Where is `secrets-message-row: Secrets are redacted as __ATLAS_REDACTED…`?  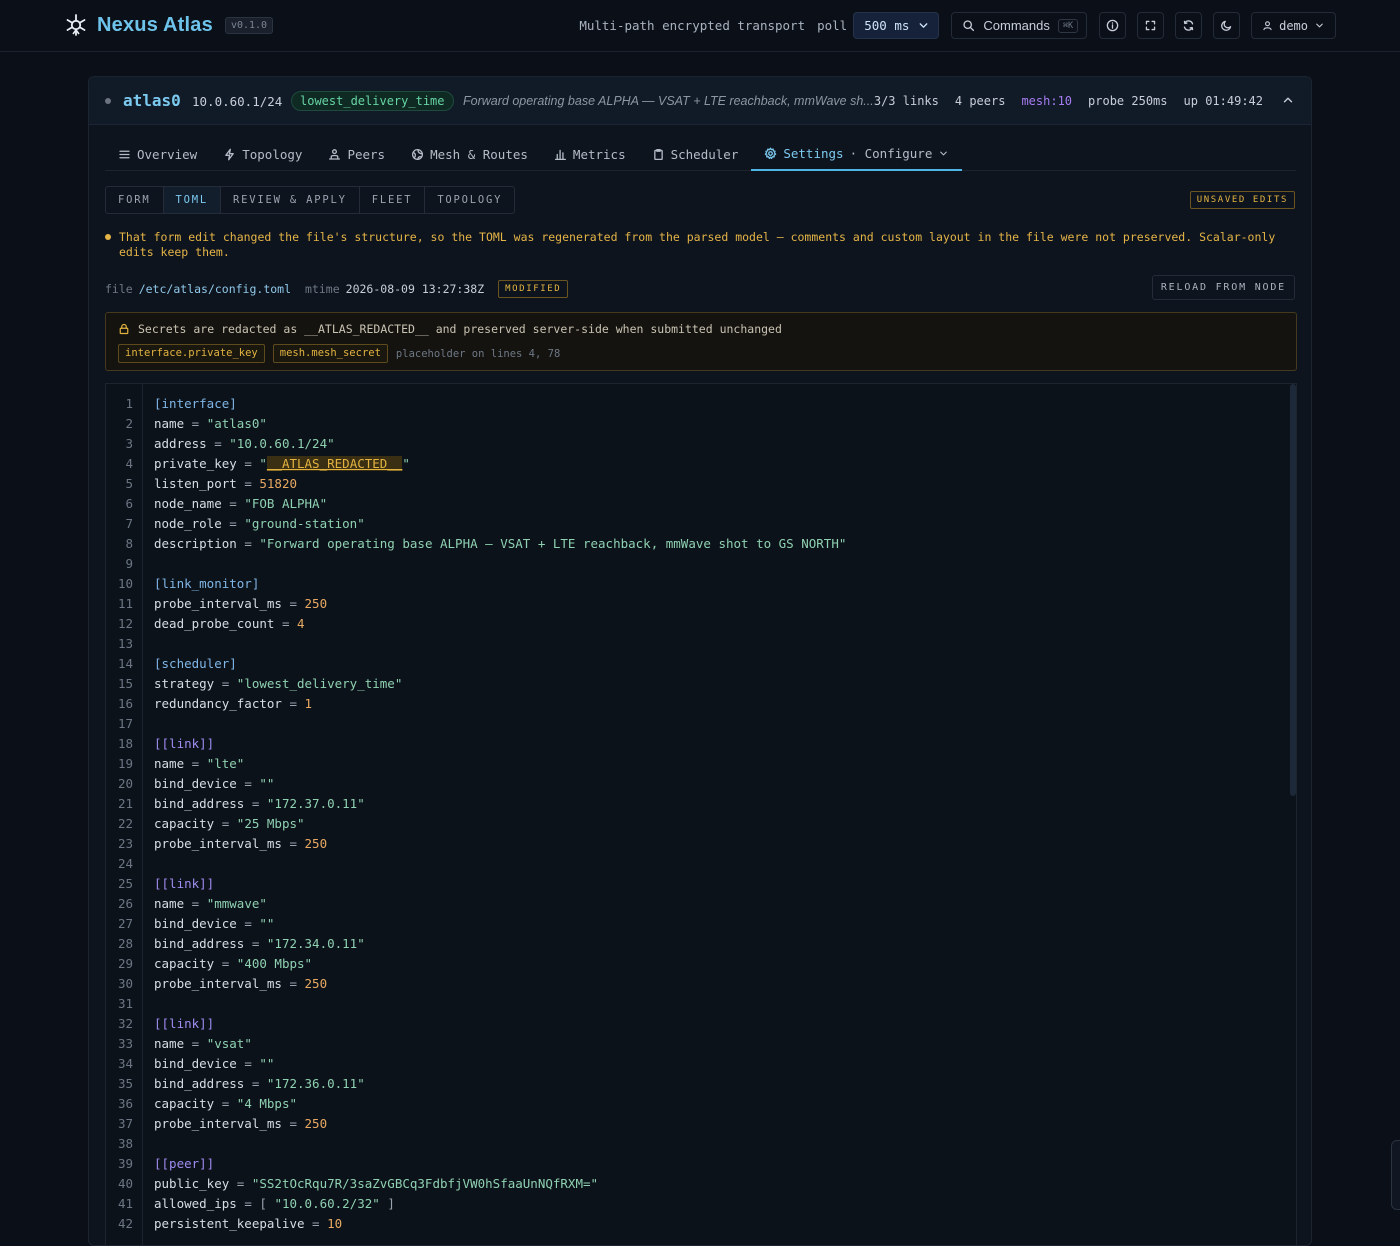
secrets-message-row: Secrets are redacted as __ATLAS_REDACTED… is located at coordinates (450, 329).